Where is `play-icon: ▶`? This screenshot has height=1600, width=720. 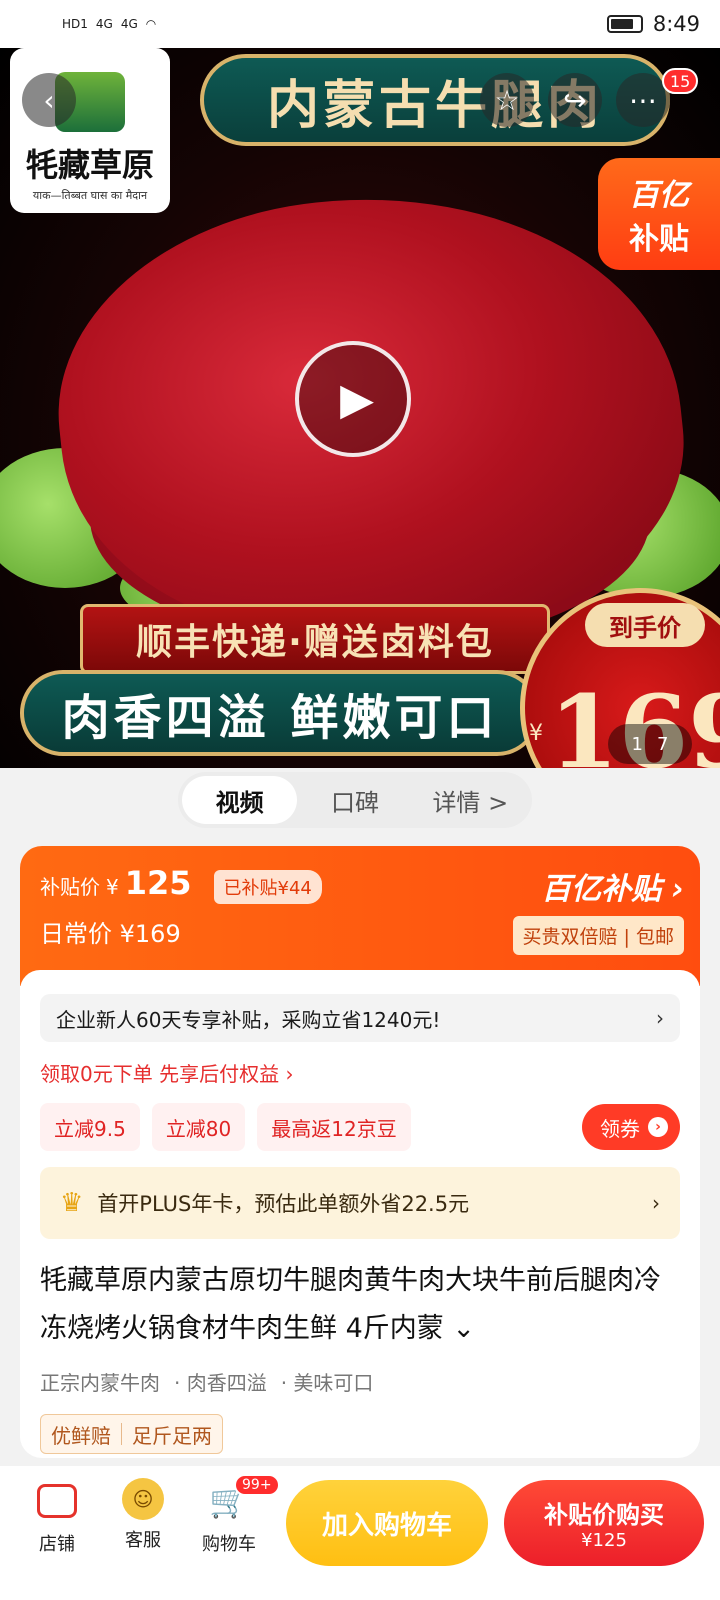 play-icon: ▶ is located at coordinates (357, 399).